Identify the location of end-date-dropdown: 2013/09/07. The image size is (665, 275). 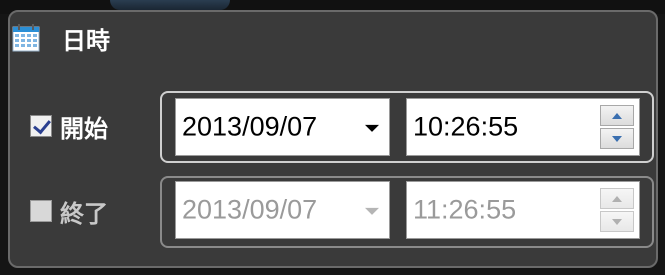
(282, 210).